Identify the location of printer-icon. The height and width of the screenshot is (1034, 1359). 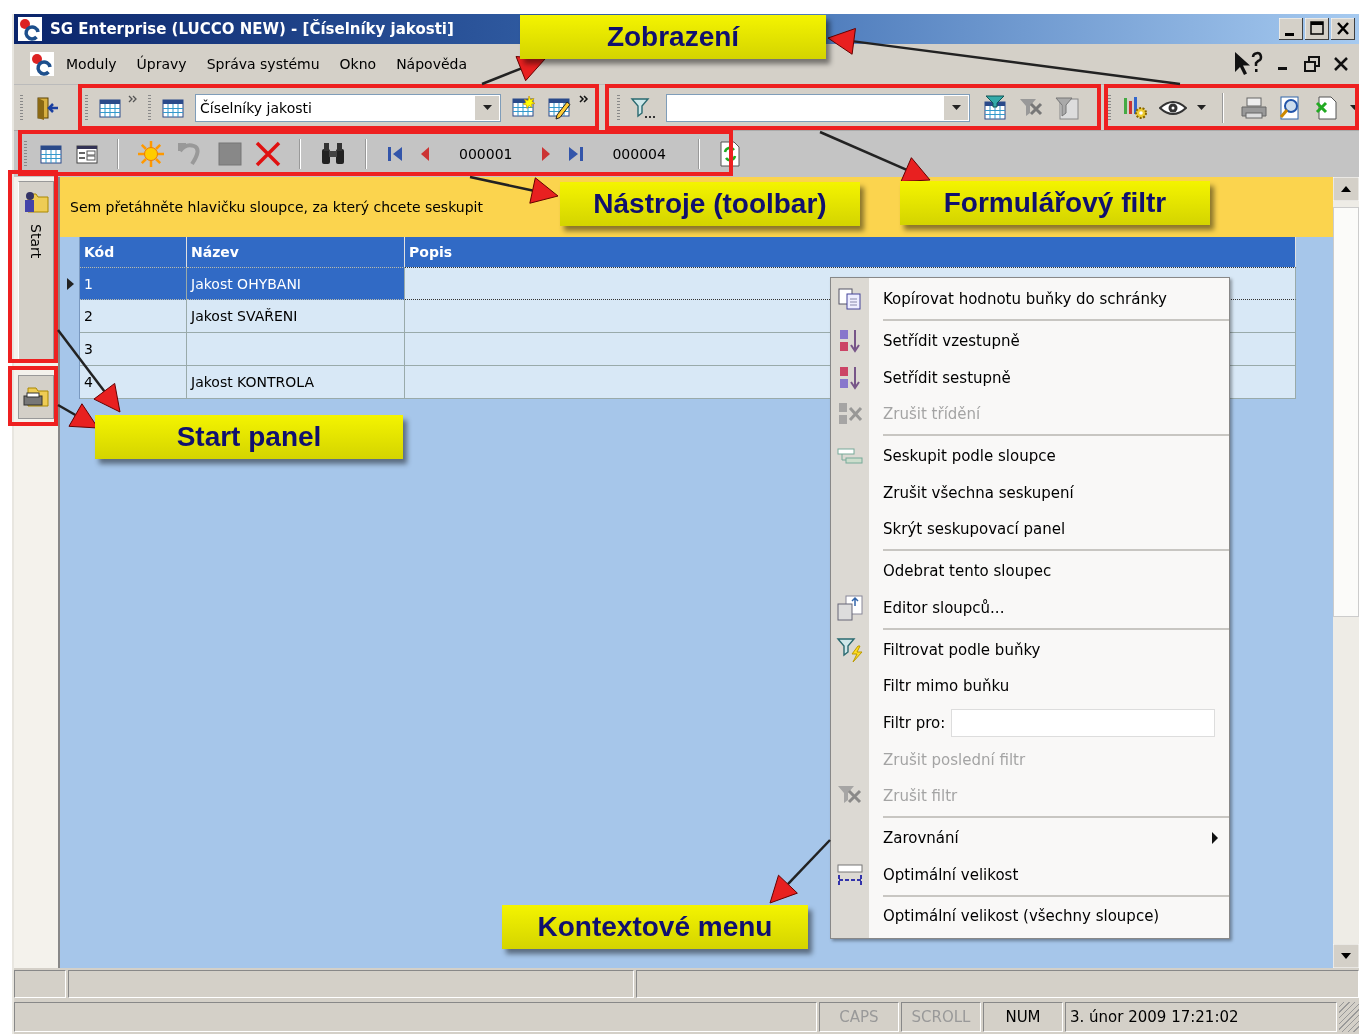
(1254, 107).